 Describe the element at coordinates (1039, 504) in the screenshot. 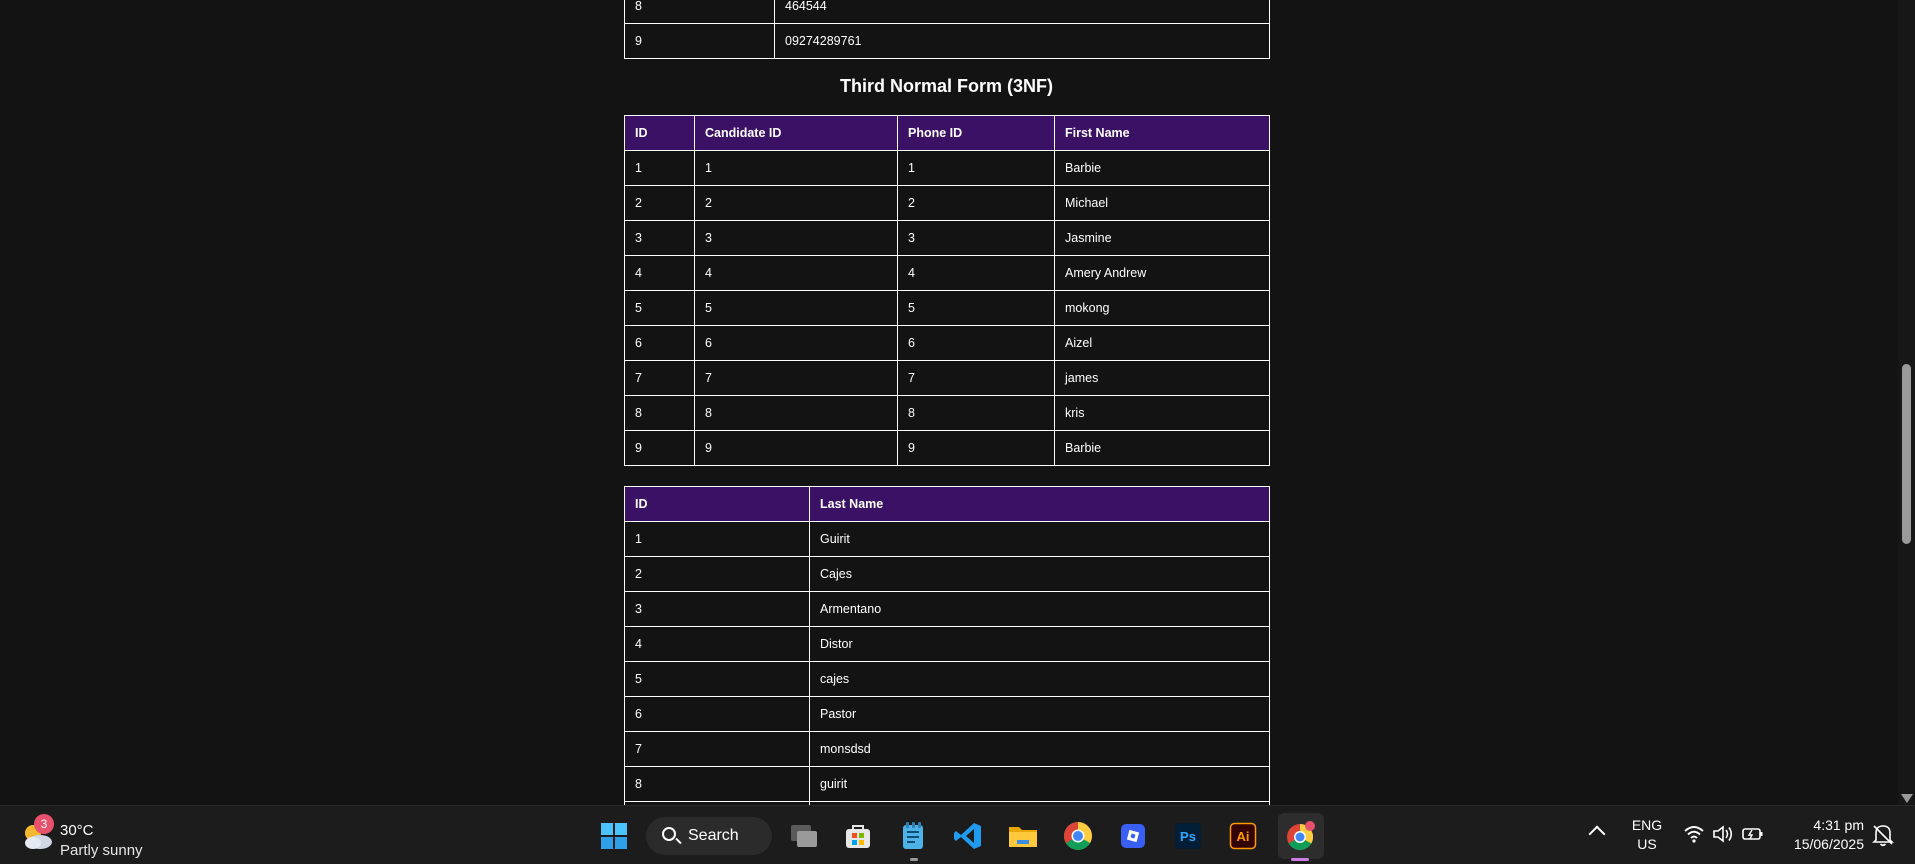

I see `column-header-last-name: Last Name` at that location.